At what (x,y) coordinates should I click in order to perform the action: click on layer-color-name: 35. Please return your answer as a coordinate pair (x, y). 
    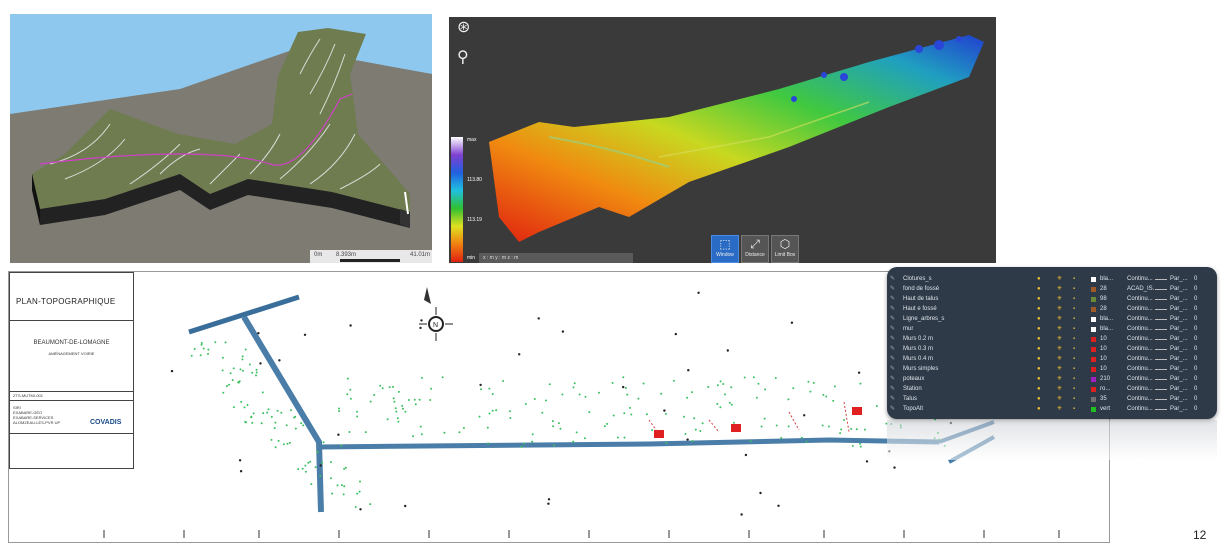
    Looking at the image, I should click on (1103, 399).